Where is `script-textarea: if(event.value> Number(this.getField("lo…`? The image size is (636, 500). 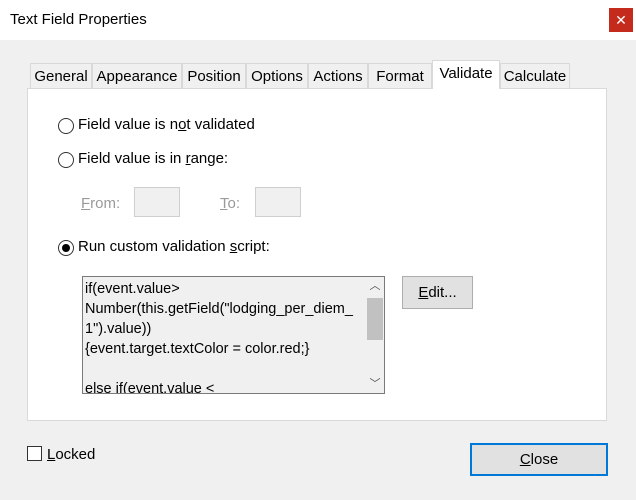
script-textarea: if(event.value> Number(this.getField("lo… is located at coordinates (233, 335).